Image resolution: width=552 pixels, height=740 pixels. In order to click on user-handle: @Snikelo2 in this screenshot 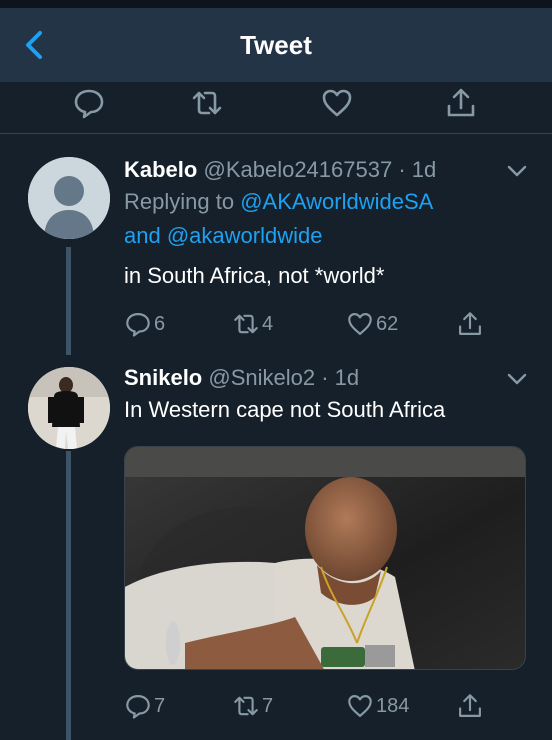, I will do `click(262, 377)`.